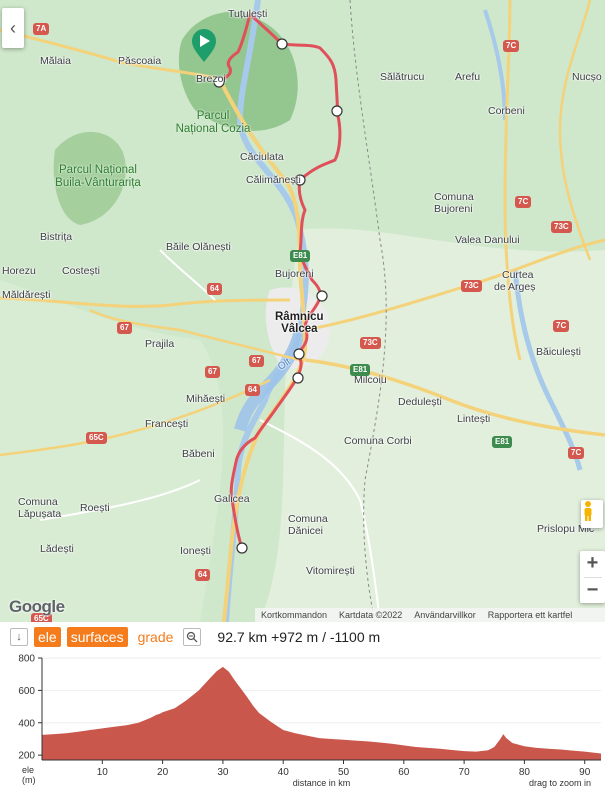 The height and width of the screenshot is (793, 605). I want to click on collapse-panel-button: ‹, so click(13, 28).